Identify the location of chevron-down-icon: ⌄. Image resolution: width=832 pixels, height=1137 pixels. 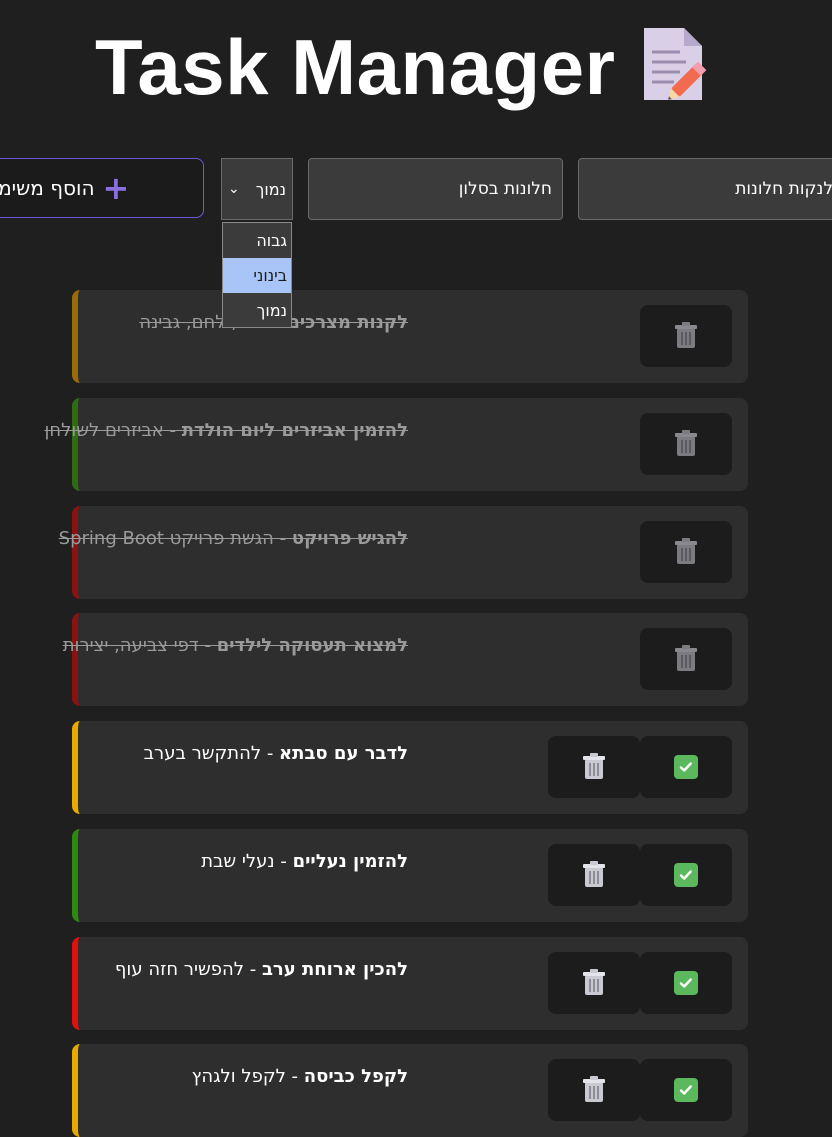
(234, 189).